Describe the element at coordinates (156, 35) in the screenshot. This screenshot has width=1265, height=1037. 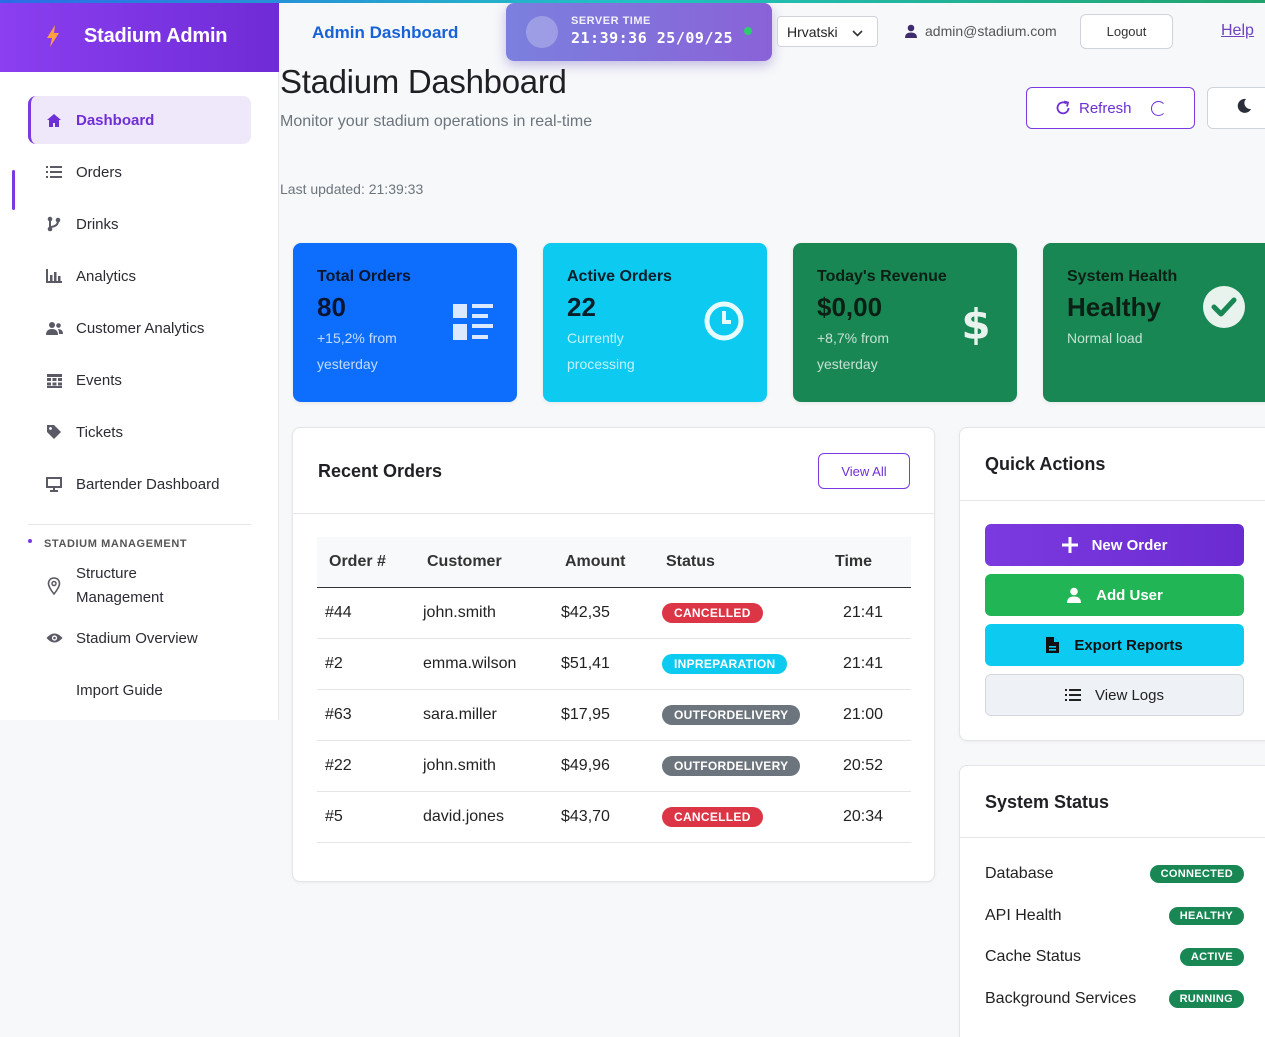
I see `brand-name: Stadium Admin` at that location.